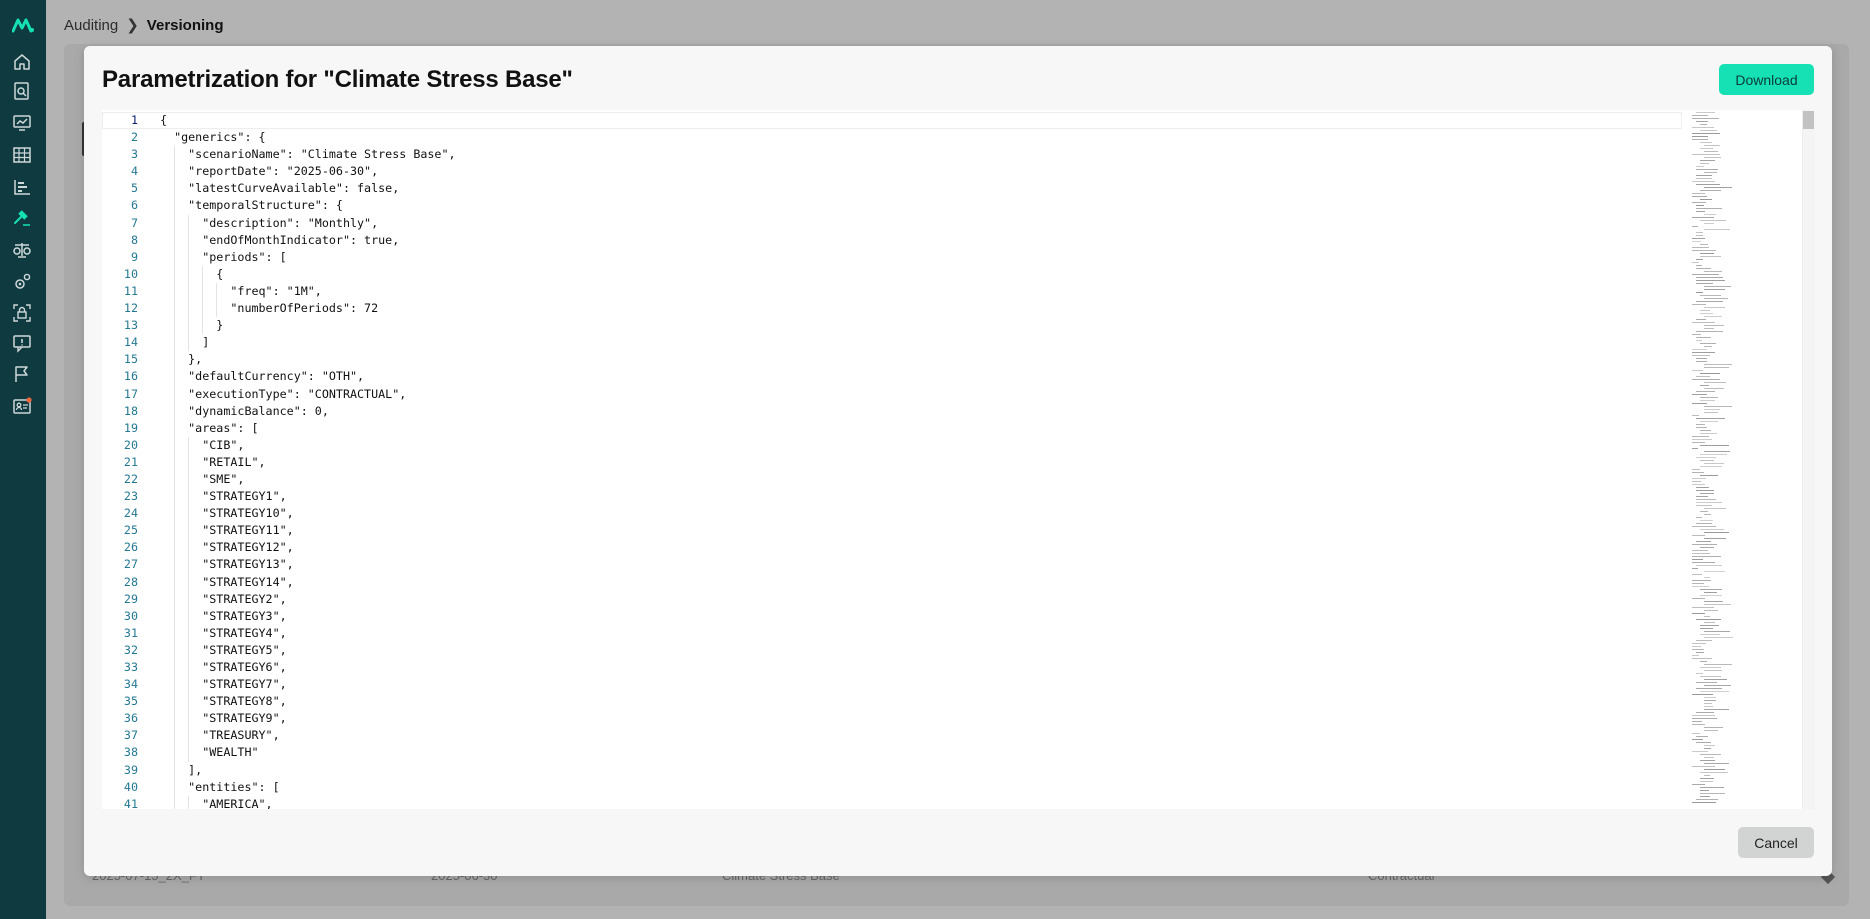 The image size is (1870, 919). Describe the element at coordinates (892, 802) in the screenshot. I see `code-line: 41 "AMERICA",` at that location.